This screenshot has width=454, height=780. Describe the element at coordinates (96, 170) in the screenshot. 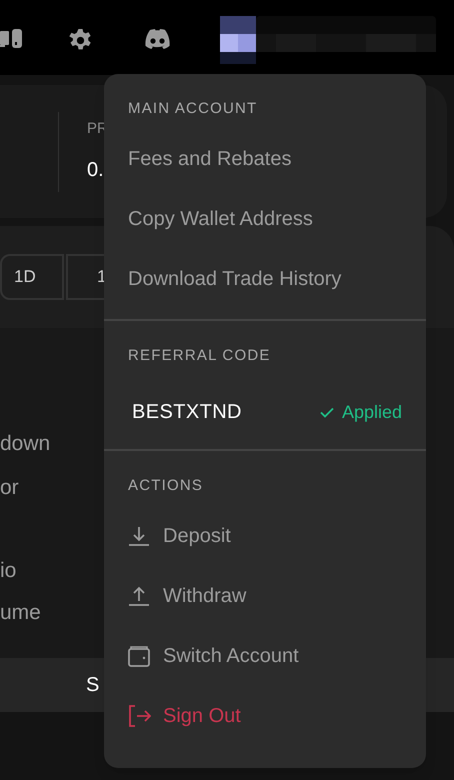

I see `stat-value: 0.` at that location.